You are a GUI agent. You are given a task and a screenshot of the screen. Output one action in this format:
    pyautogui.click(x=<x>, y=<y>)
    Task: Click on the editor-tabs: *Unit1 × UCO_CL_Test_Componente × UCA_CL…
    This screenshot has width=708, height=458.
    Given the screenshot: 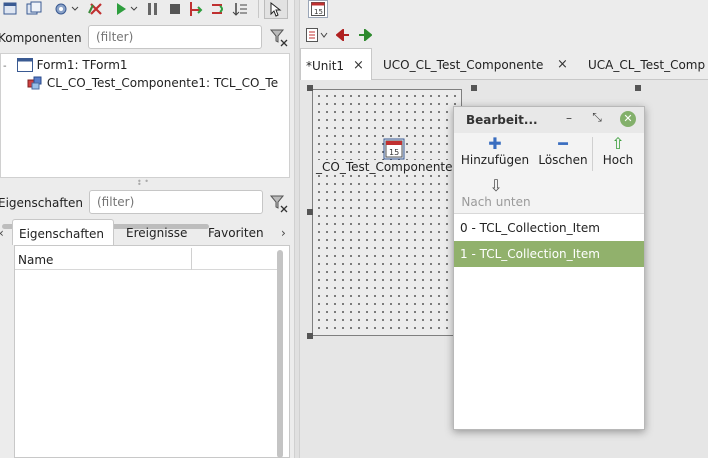 What is the action you would take?
    pyautogui.click(x=504, y=64)
    